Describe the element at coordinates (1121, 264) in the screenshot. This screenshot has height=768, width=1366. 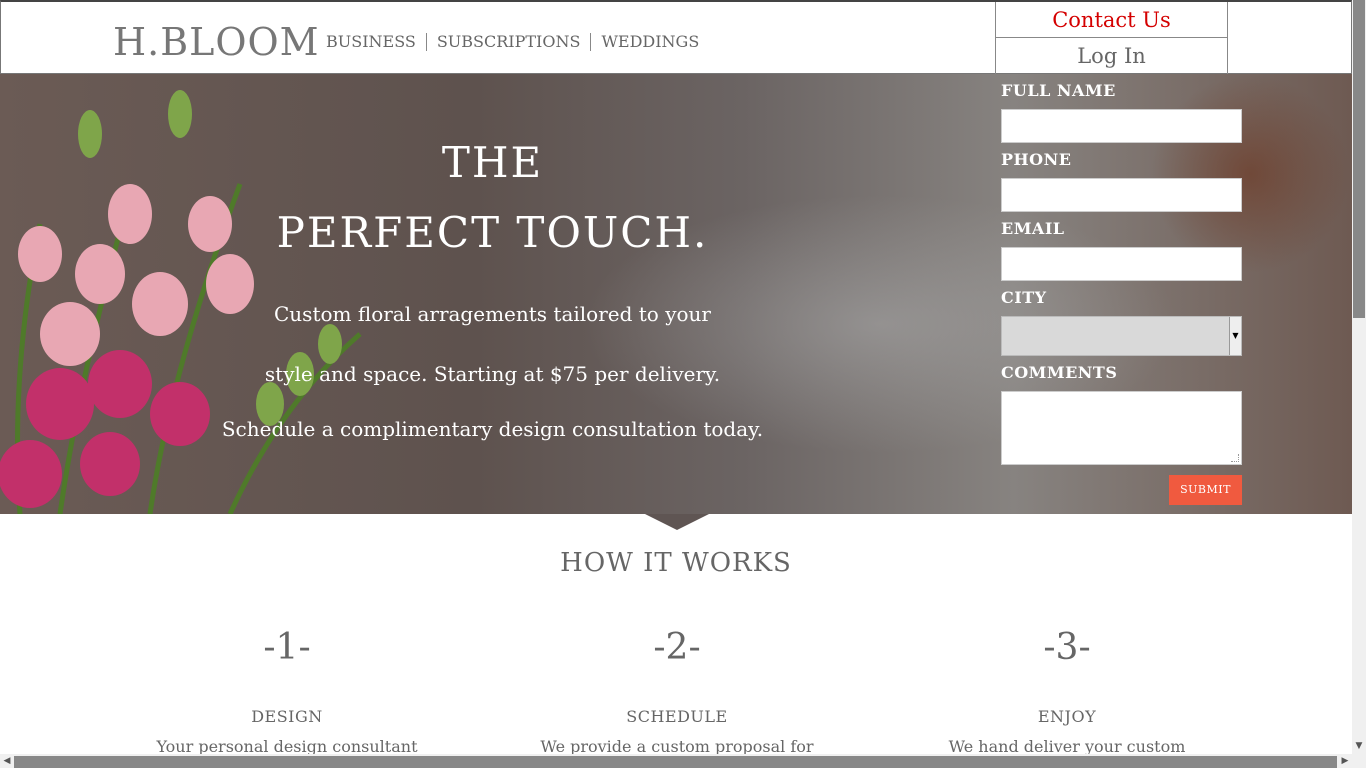
I see `email-input` at that location.